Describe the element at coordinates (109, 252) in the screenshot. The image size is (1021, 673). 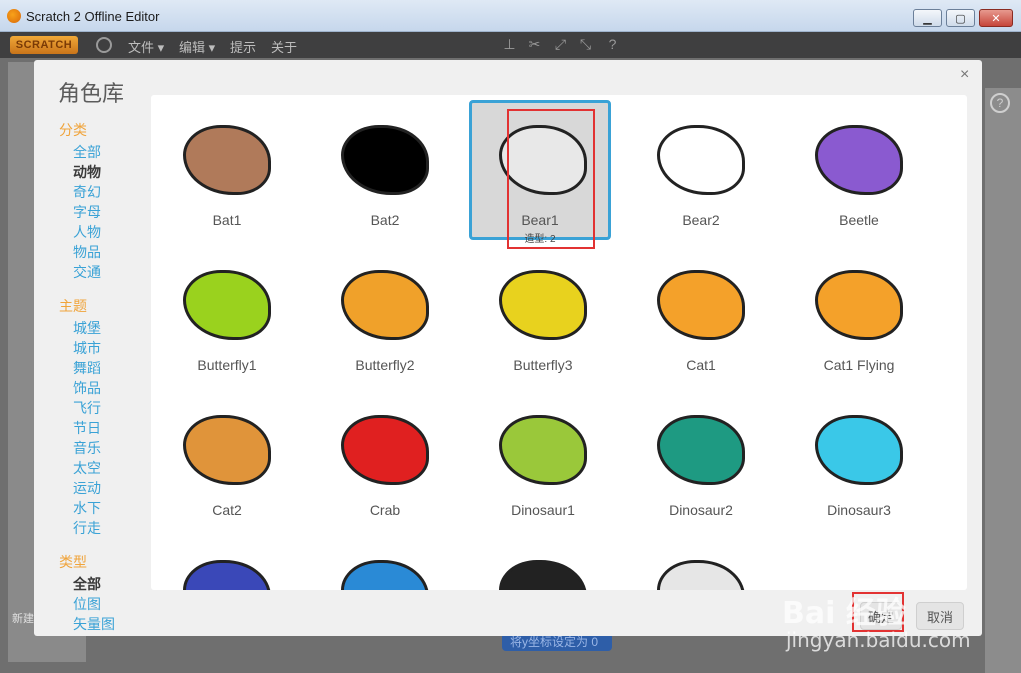
I see `category-things: 物品` at that location.